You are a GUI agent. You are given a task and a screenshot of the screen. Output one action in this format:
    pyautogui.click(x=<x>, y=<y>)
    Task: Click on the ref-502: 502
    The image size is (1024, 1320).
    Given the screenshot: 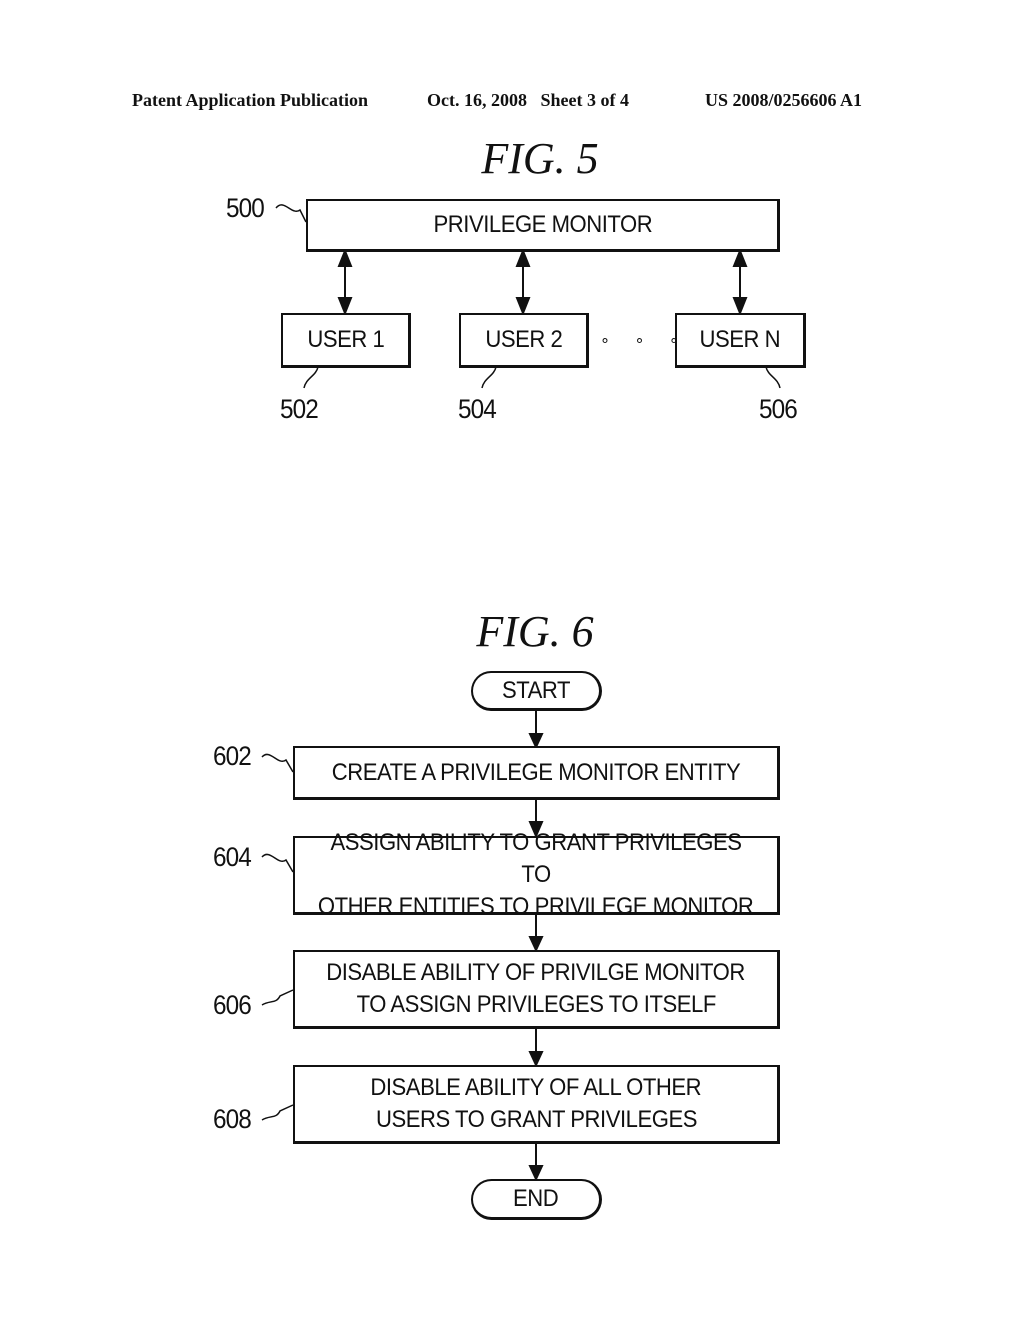 What is the action you would take?
    pyautogui.click(x=299, y=409)
    